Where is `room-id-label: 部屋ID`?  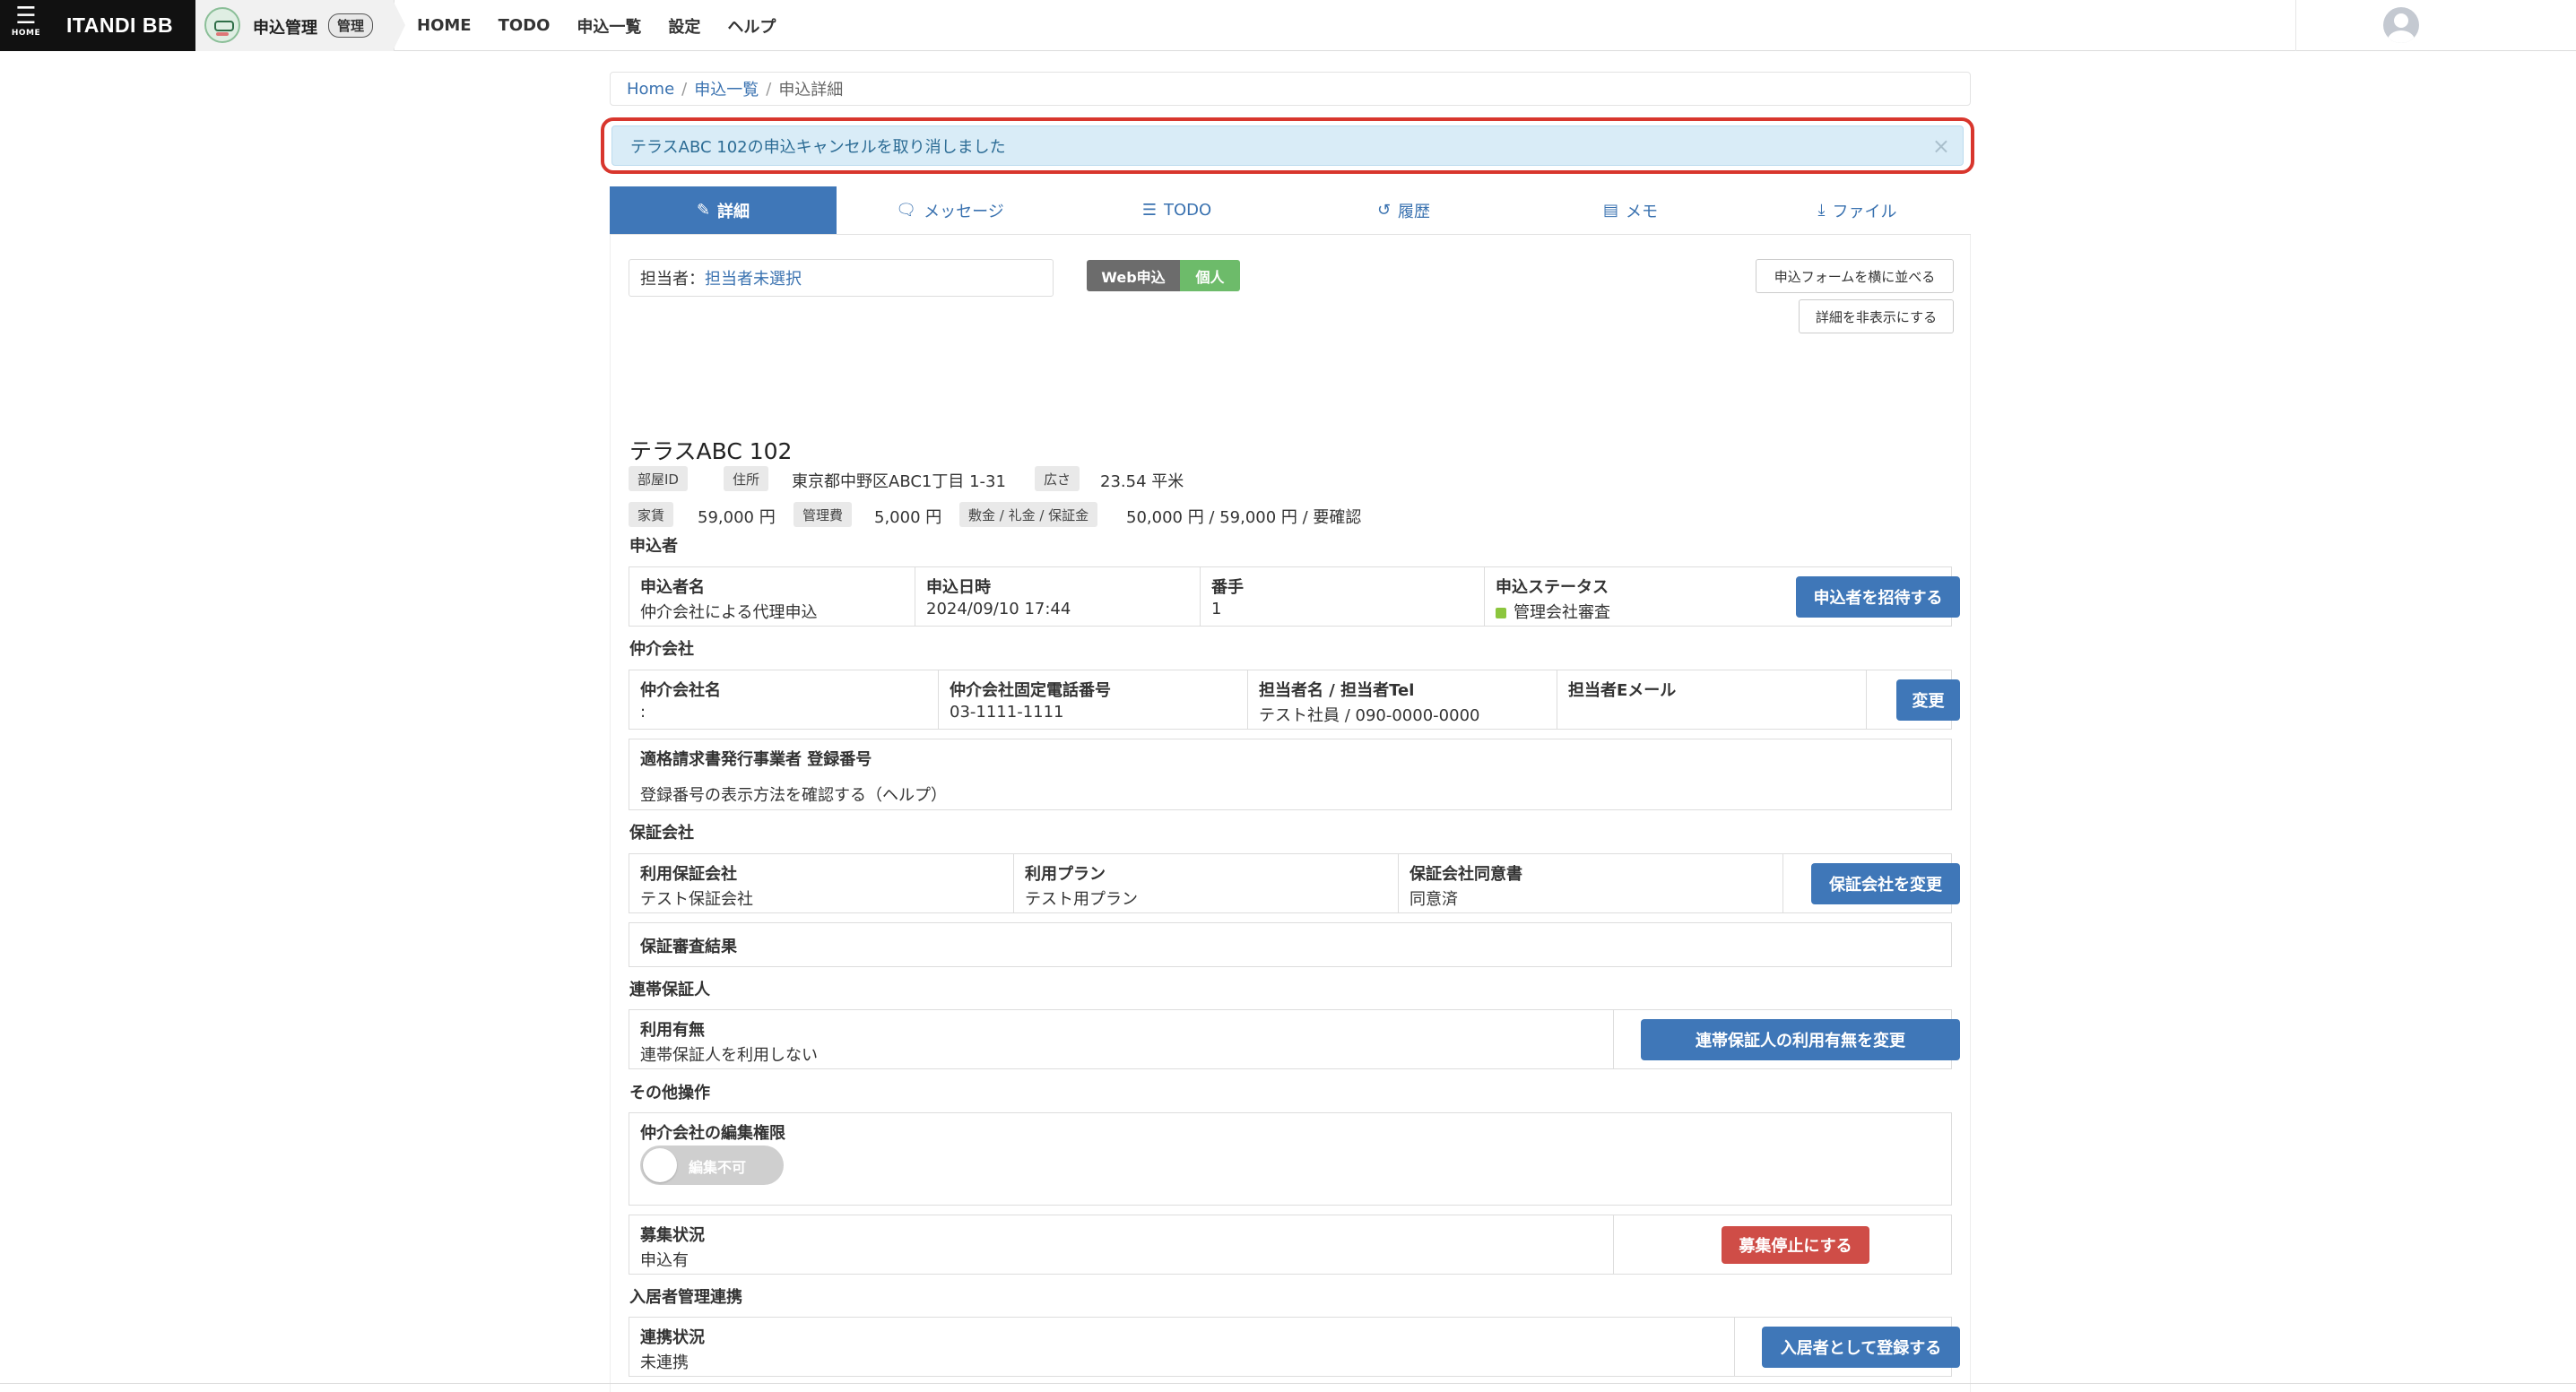 room-id-label: 部屋ID is located at coordinates (658, 478).